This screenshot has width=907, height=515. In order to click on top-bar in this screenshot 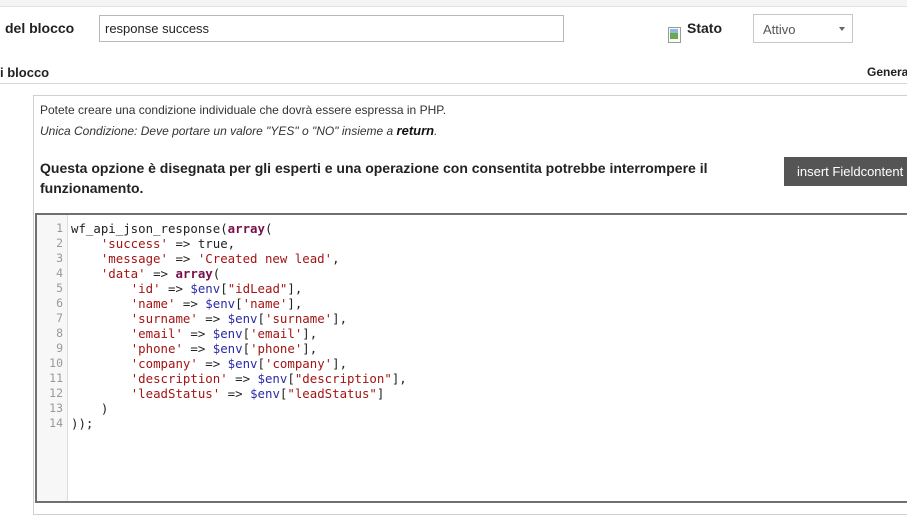, I will do `click(453, 3)`.